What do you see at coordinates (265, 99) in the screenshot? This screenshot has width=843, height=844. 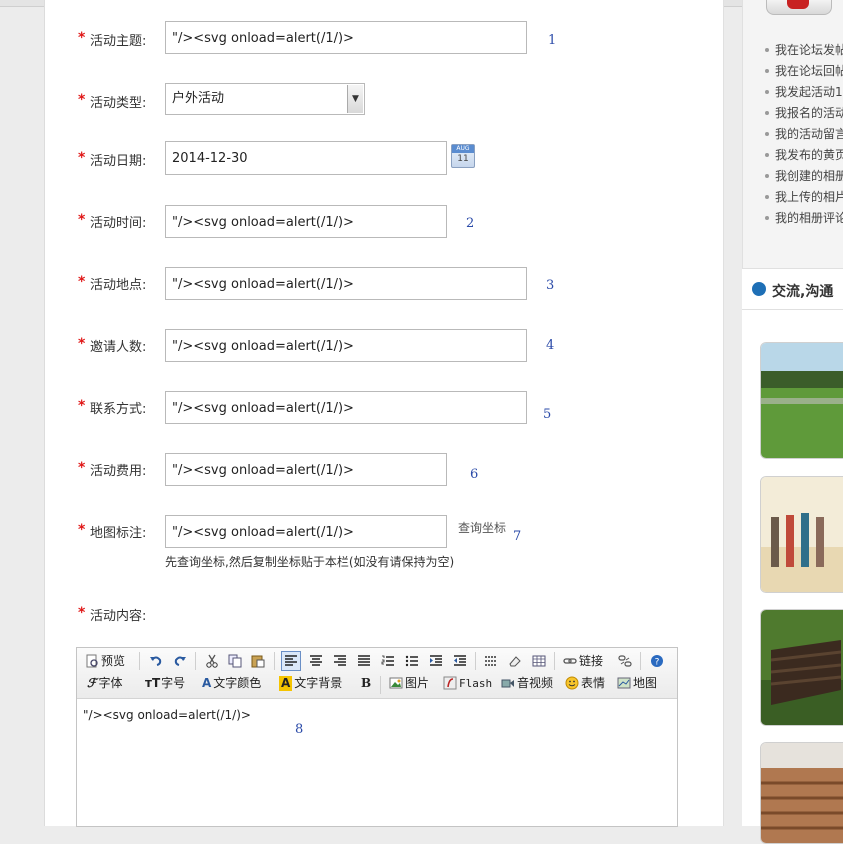 I see `activity-type-select: 户外活动 ▼` at bounding box center [265, 99].